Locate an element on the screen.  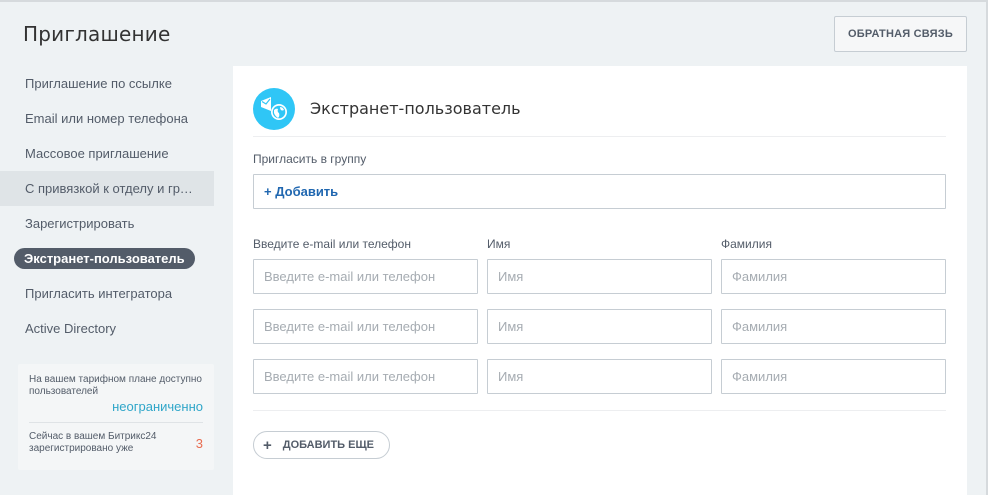
plus-icon: + is located at coordinates (267, 445).